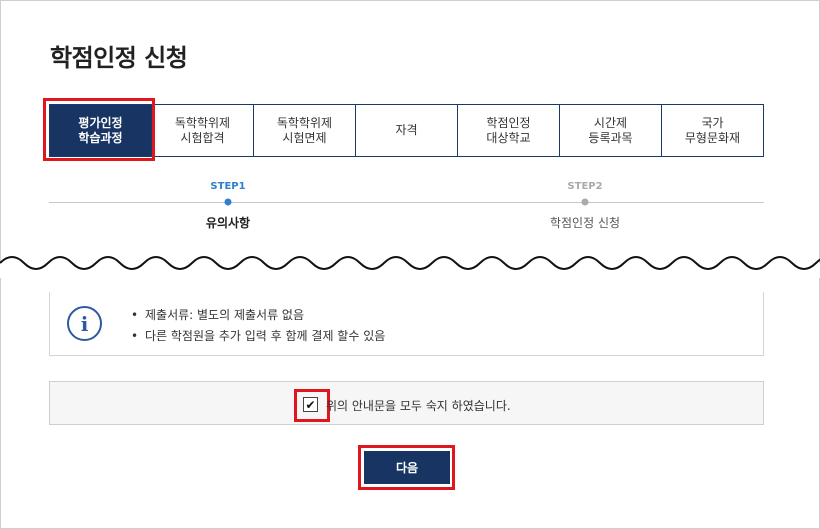  What do you see at coordinates (265, 336) in the screenshot?
I see `info-item-text: 다른 학점원을 추가 입력 후 함께 결제 할수 있음` at bounding box center [265, 336].